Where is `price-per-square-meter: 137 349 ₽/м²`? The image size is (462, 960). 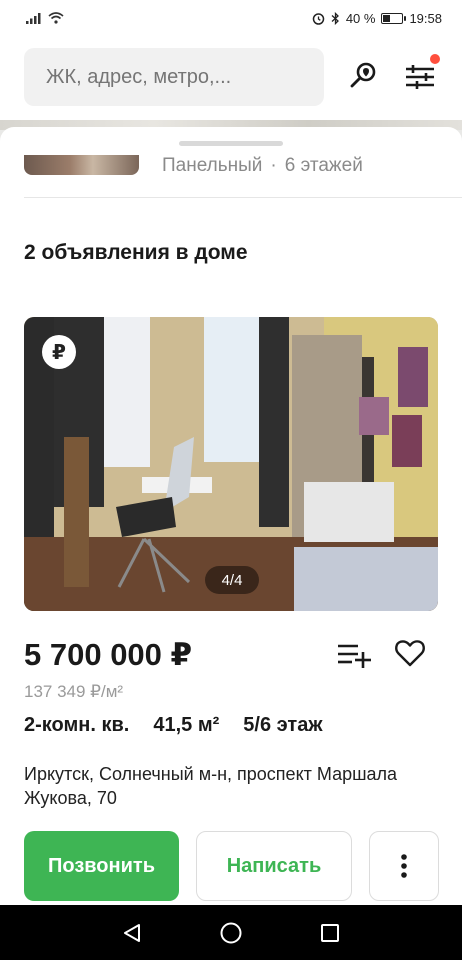 price-per-square-meter: 137 349 ₽/м² is located at coordinates (74, 691).